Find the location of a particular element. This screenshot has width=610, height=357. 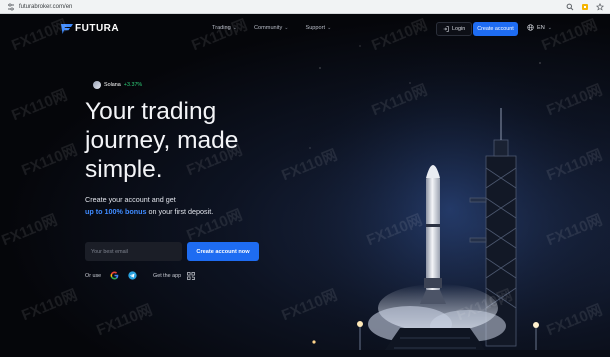

language-label: EN is located at coordinates (541, 27).